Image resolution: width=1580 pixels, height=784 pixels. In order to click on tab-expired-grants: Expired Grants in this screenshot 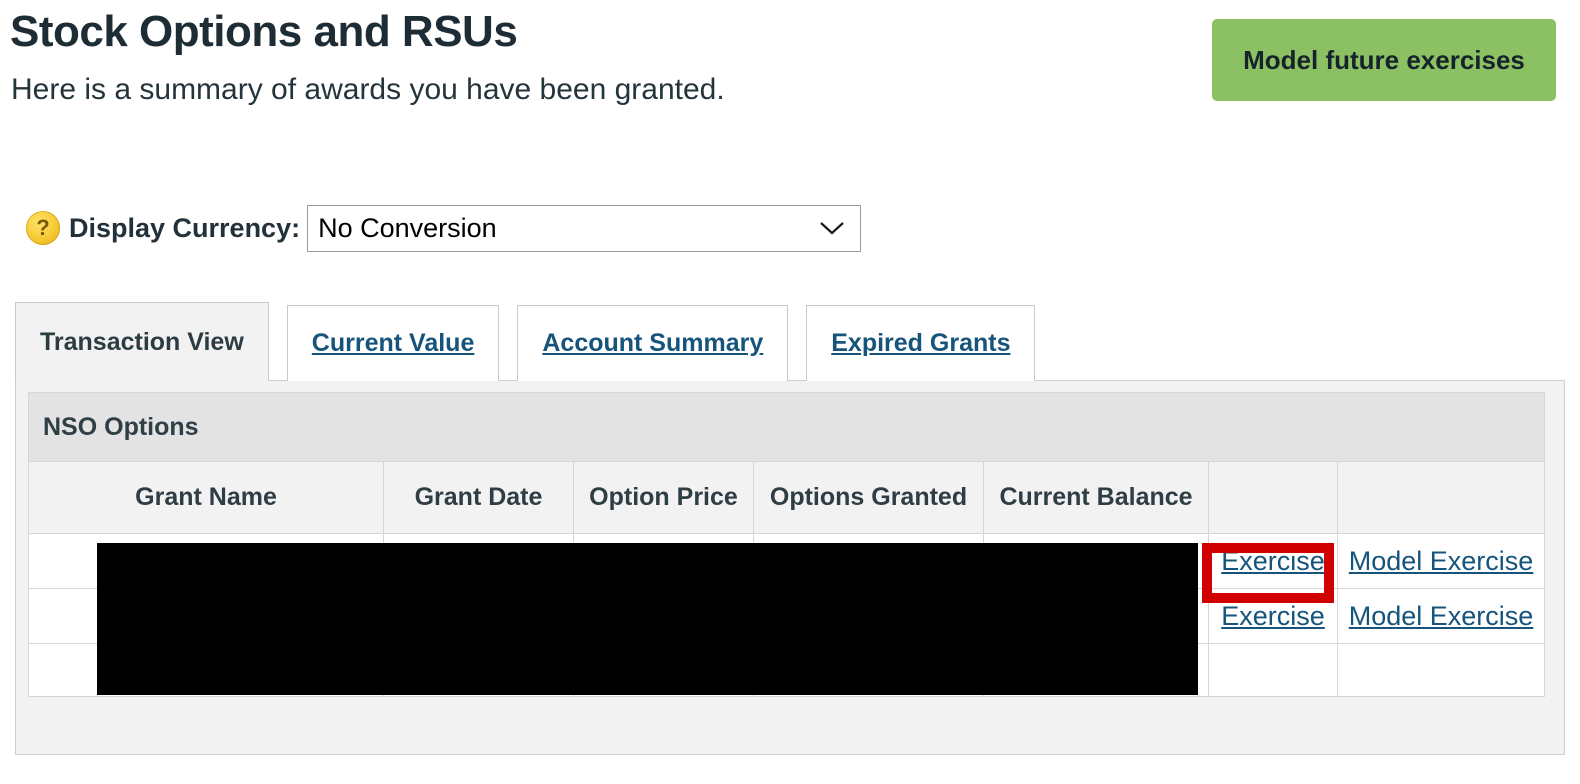, I will do `click(921, 343)`.